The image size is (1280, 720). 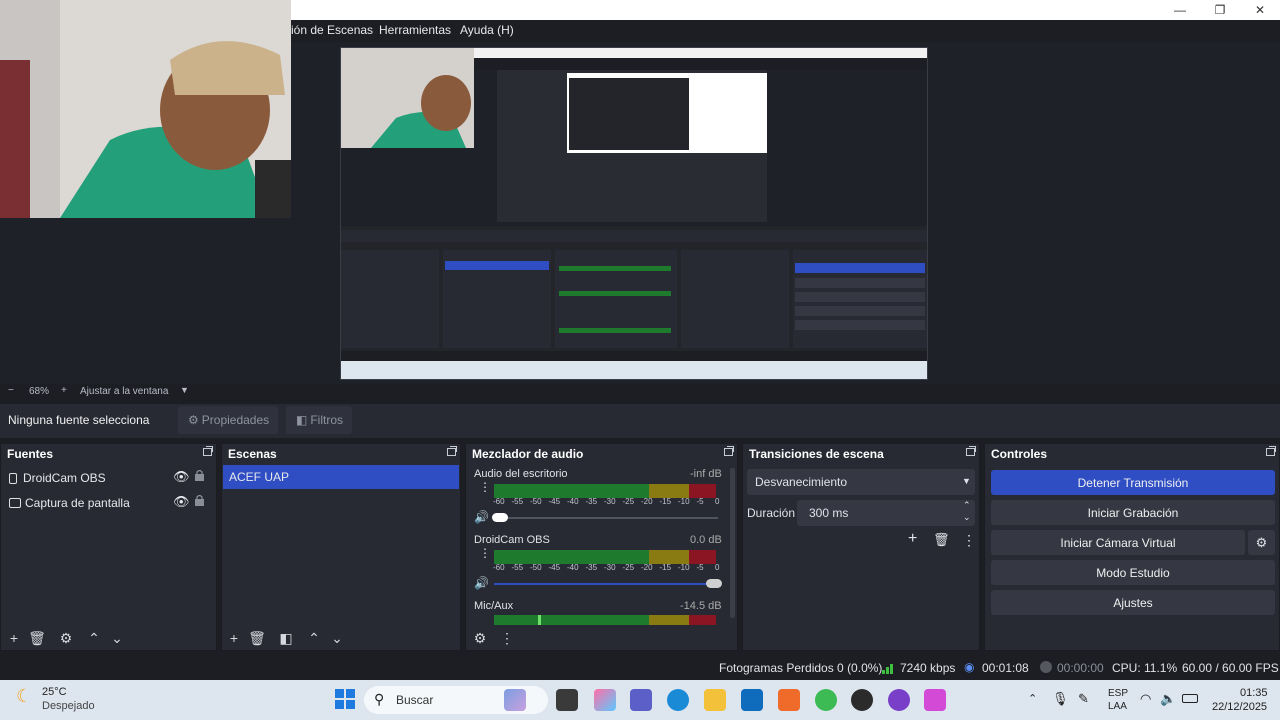 What do you see at coordinates (345, 699) in the screenshot?
I see `windows-start-icon` at bounding box center [345, 699].